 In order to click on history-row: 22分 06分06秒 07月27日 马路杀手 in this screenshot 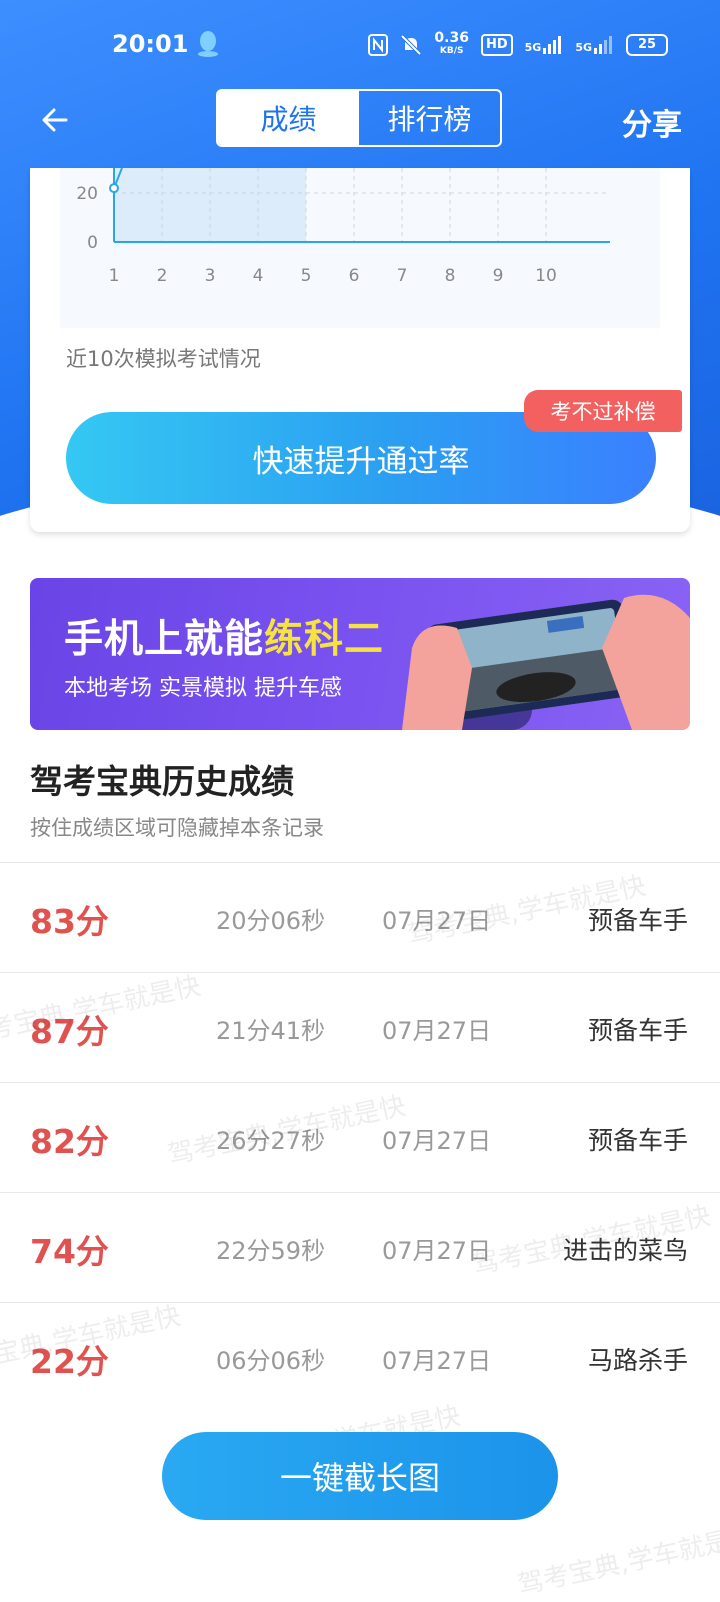, I will do `click(360, 1357)`.